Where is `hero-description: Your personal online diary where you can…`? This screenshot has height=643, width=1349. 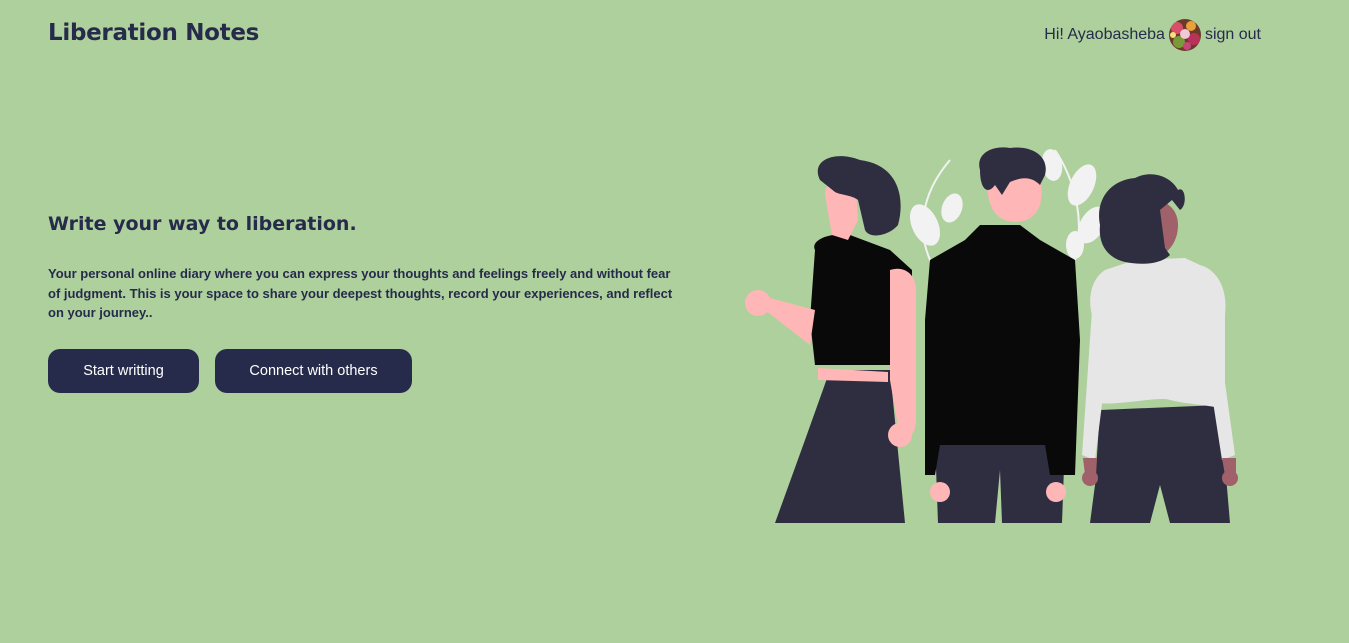
hero-description: Your personal online diary where you can… is located at coordinates (360, 293).